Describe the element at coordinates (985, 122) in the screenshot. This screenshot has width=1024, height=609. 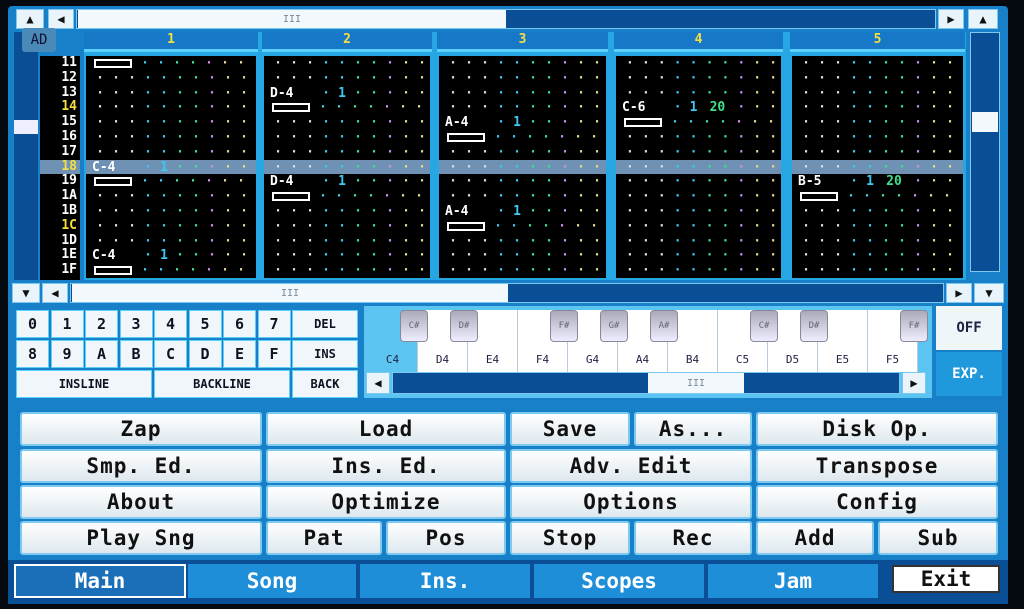
I see `vscroll-thumb` at that location.